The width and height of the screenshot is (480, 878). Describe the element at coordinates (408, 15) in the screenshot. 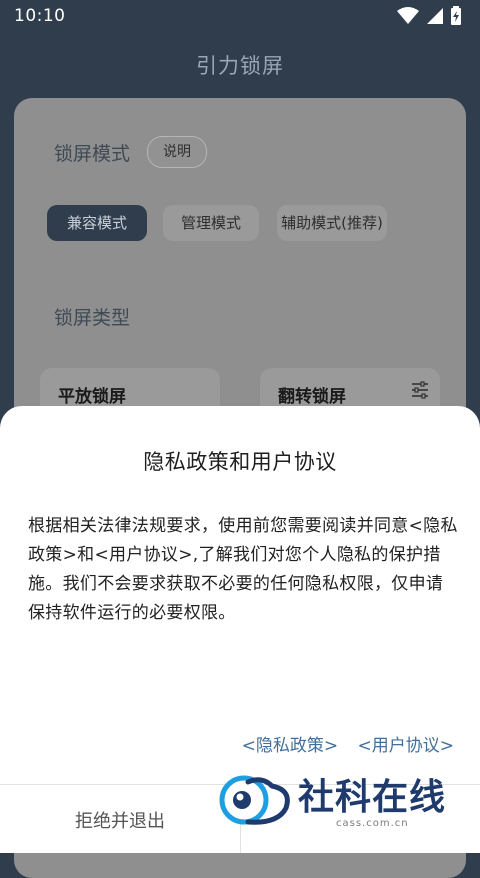

I see `wifi-icon` at that location.